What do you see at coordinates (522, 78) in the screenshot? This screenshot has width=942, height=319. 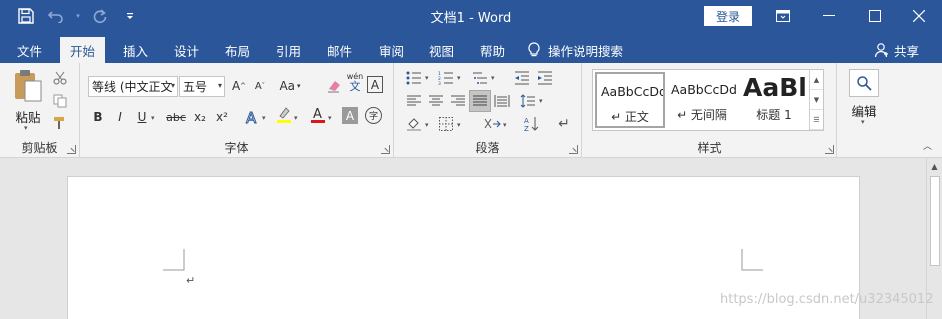 I see `decrease-indent-icon` at bounding box center [522, 78].